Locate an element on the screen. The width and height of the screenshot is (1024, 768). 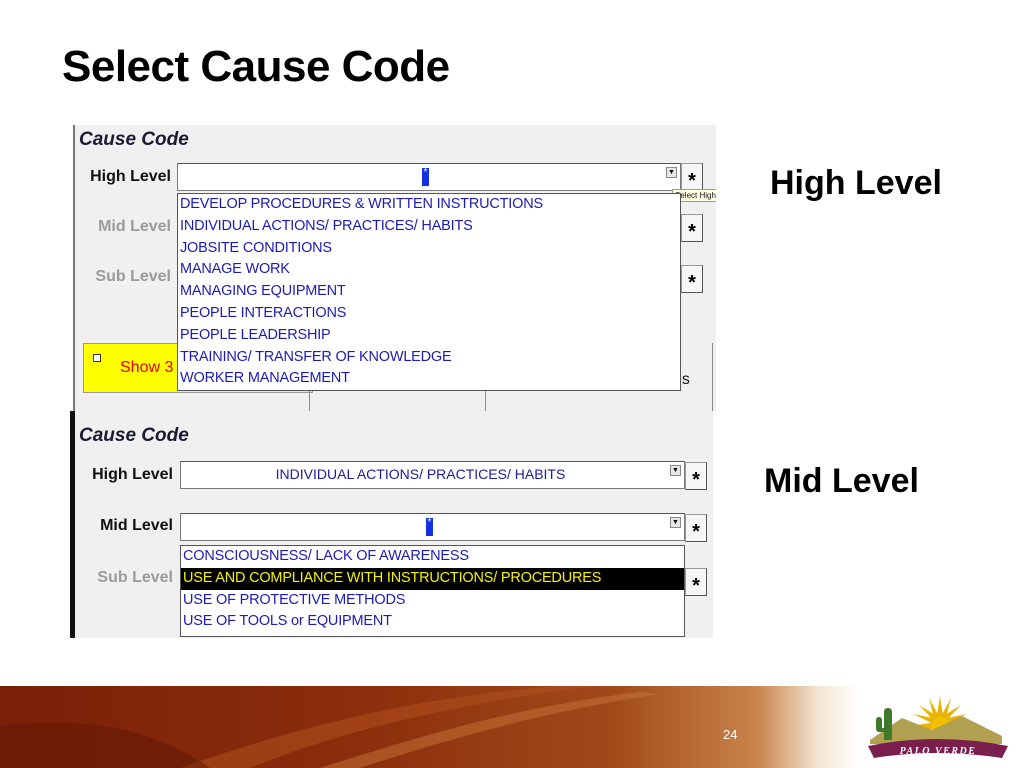
dropdown-option: MANAGING EQUIPMENT is located at coordinates (429, 292).